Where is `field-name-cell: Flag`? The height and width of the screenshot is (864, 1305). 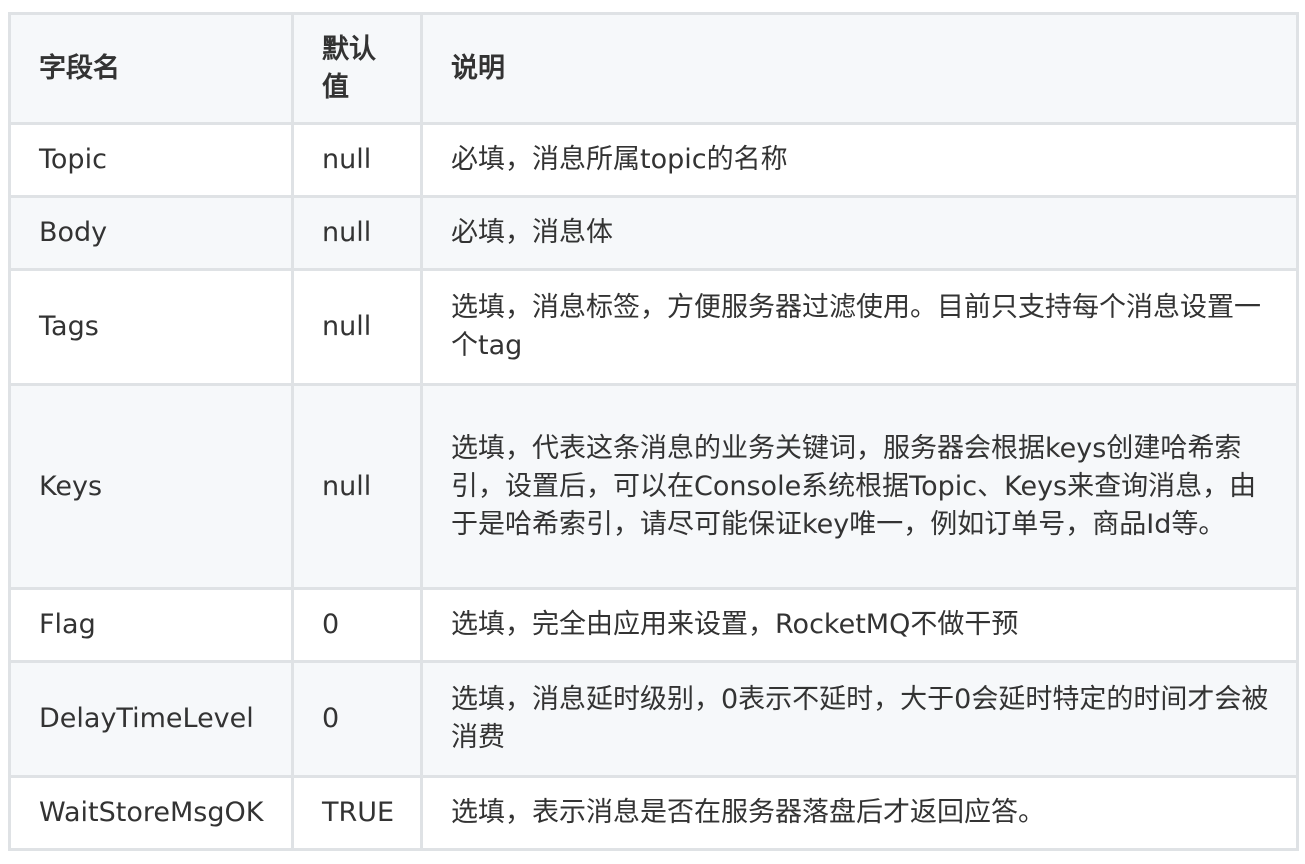
field-name-cell: Flag is located at coordinates (151, 625).